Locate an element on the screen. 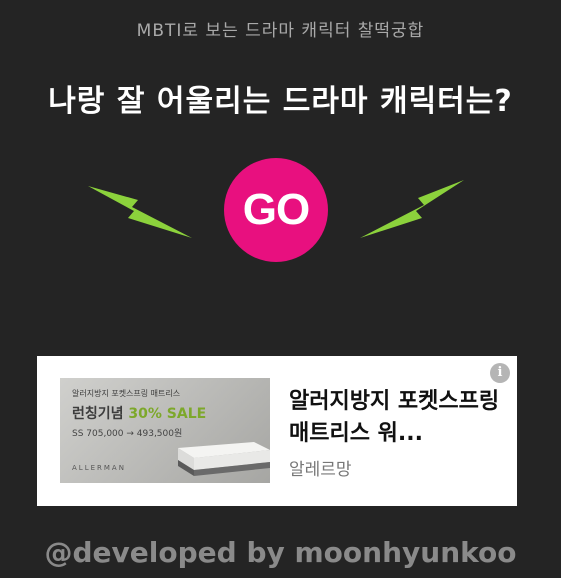 The image size is (561, 578). info-icon: i is located at coordinates (500, 373).